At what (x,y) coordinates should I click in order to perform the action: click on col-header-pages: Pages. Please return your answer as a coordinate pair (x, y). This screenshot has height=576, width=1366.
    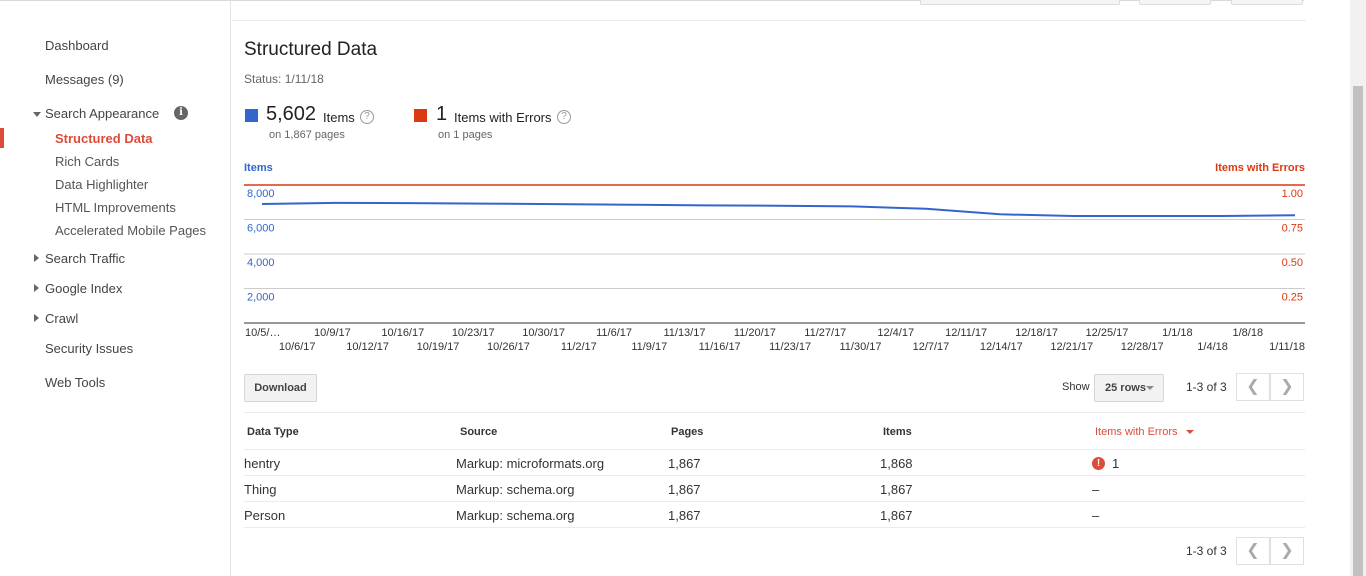
    Looking at the image, I should click on (687, 432).